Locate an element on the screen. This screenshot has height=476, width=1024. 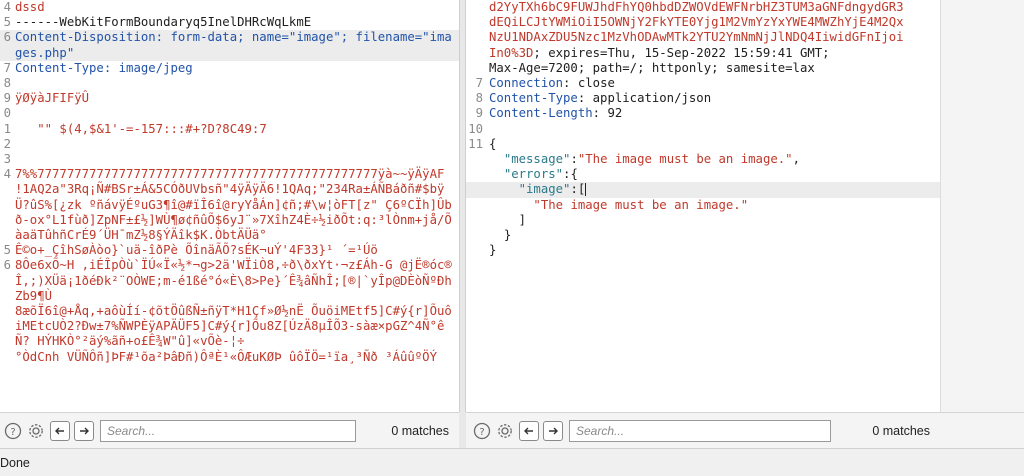
right-code-line: "The image must be an image." is located at coordinates (703, 205).